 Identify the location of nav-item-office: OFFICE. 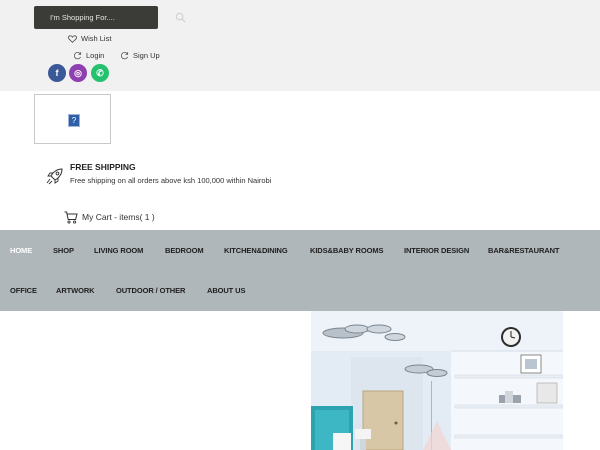
(23, 290).